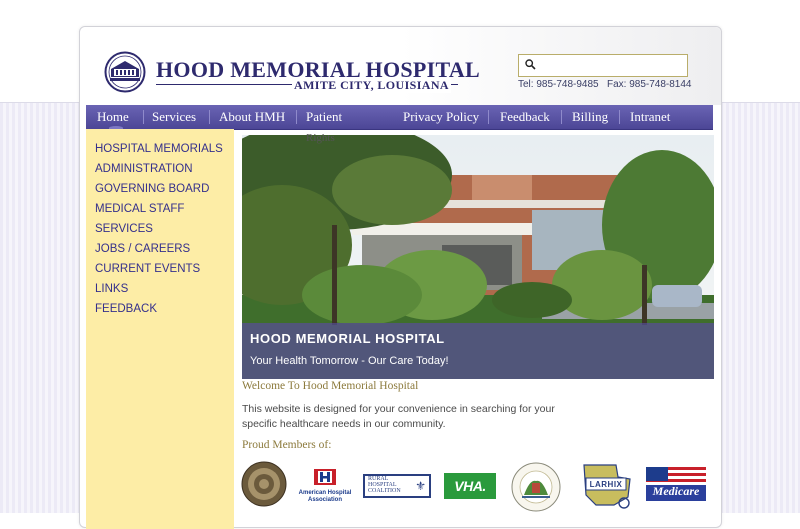 This screenshot has height=529, width=800. I want to click on hospital-city: AMITE CITY, LOUISIANA, so click(371, 85).